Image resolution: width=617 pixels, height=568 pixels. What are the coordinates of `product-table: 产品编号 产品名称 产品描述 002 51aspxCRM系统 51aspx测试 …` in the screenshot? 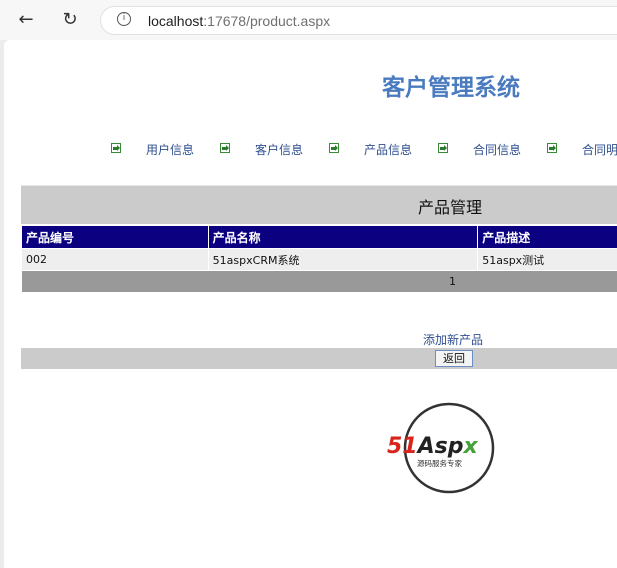 It's located at (319, 259).